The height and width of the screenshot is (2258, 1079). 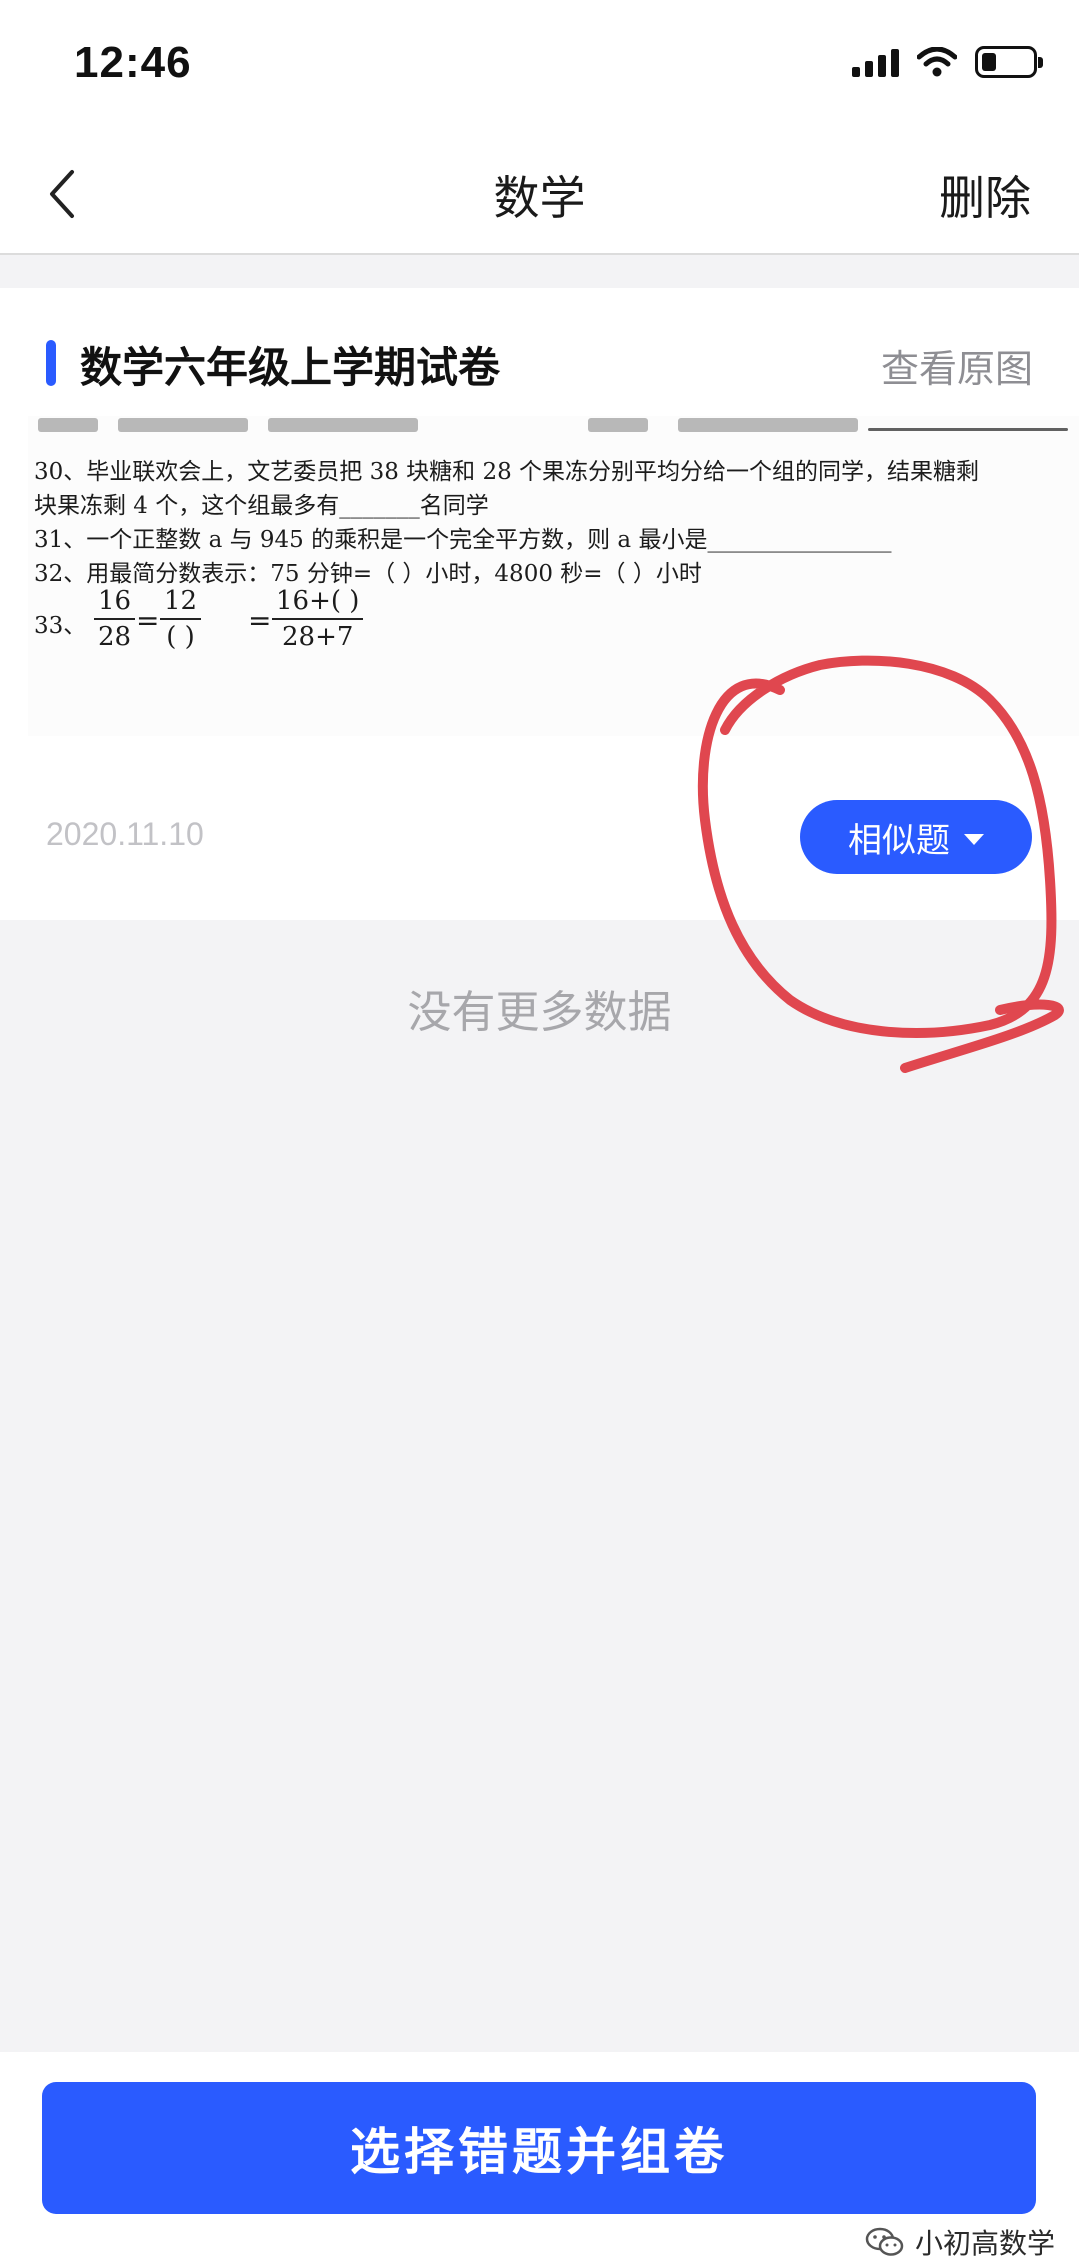 What do you see at coordinates (290, 367) in the screenshot?
I see `card-title: 数学六年级上学期试卷` at bounding box center [290, 367].